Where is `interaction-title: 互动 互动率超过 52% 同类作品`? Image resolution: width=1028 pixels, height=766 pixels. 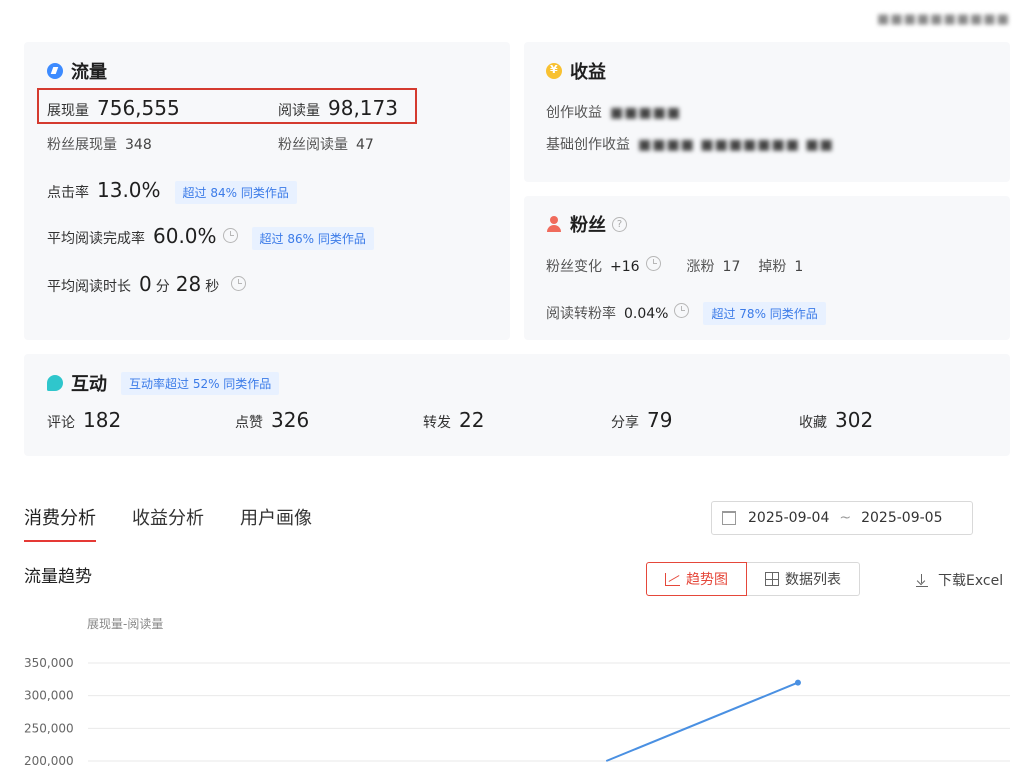
interaction-title: 互动 互动率超过 52% 同类作品 is located at coordinates (163, 383).